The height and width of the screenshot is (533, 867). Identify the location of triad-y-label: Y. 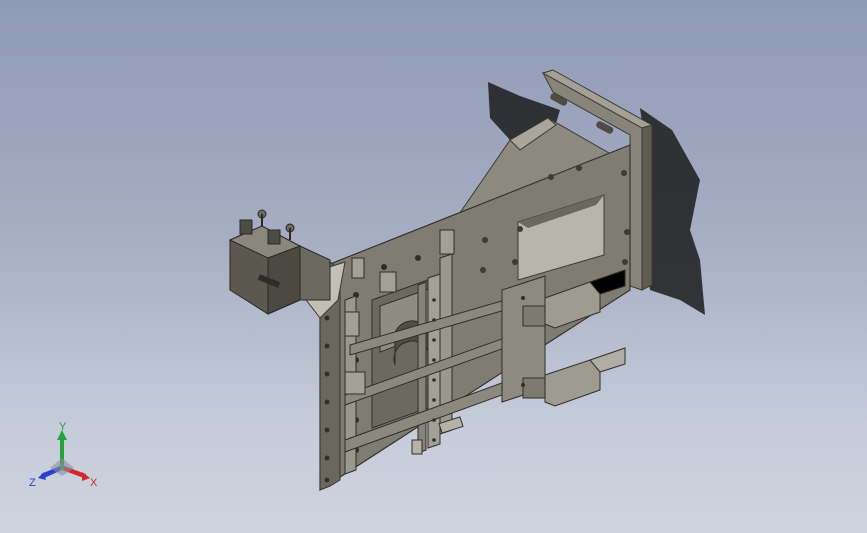
(63, 427).